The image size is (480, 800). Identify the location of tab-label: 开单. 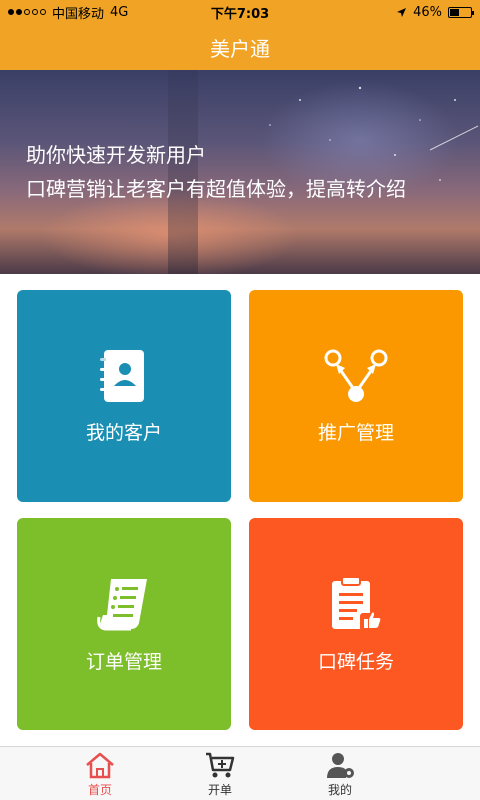
(219, 790).